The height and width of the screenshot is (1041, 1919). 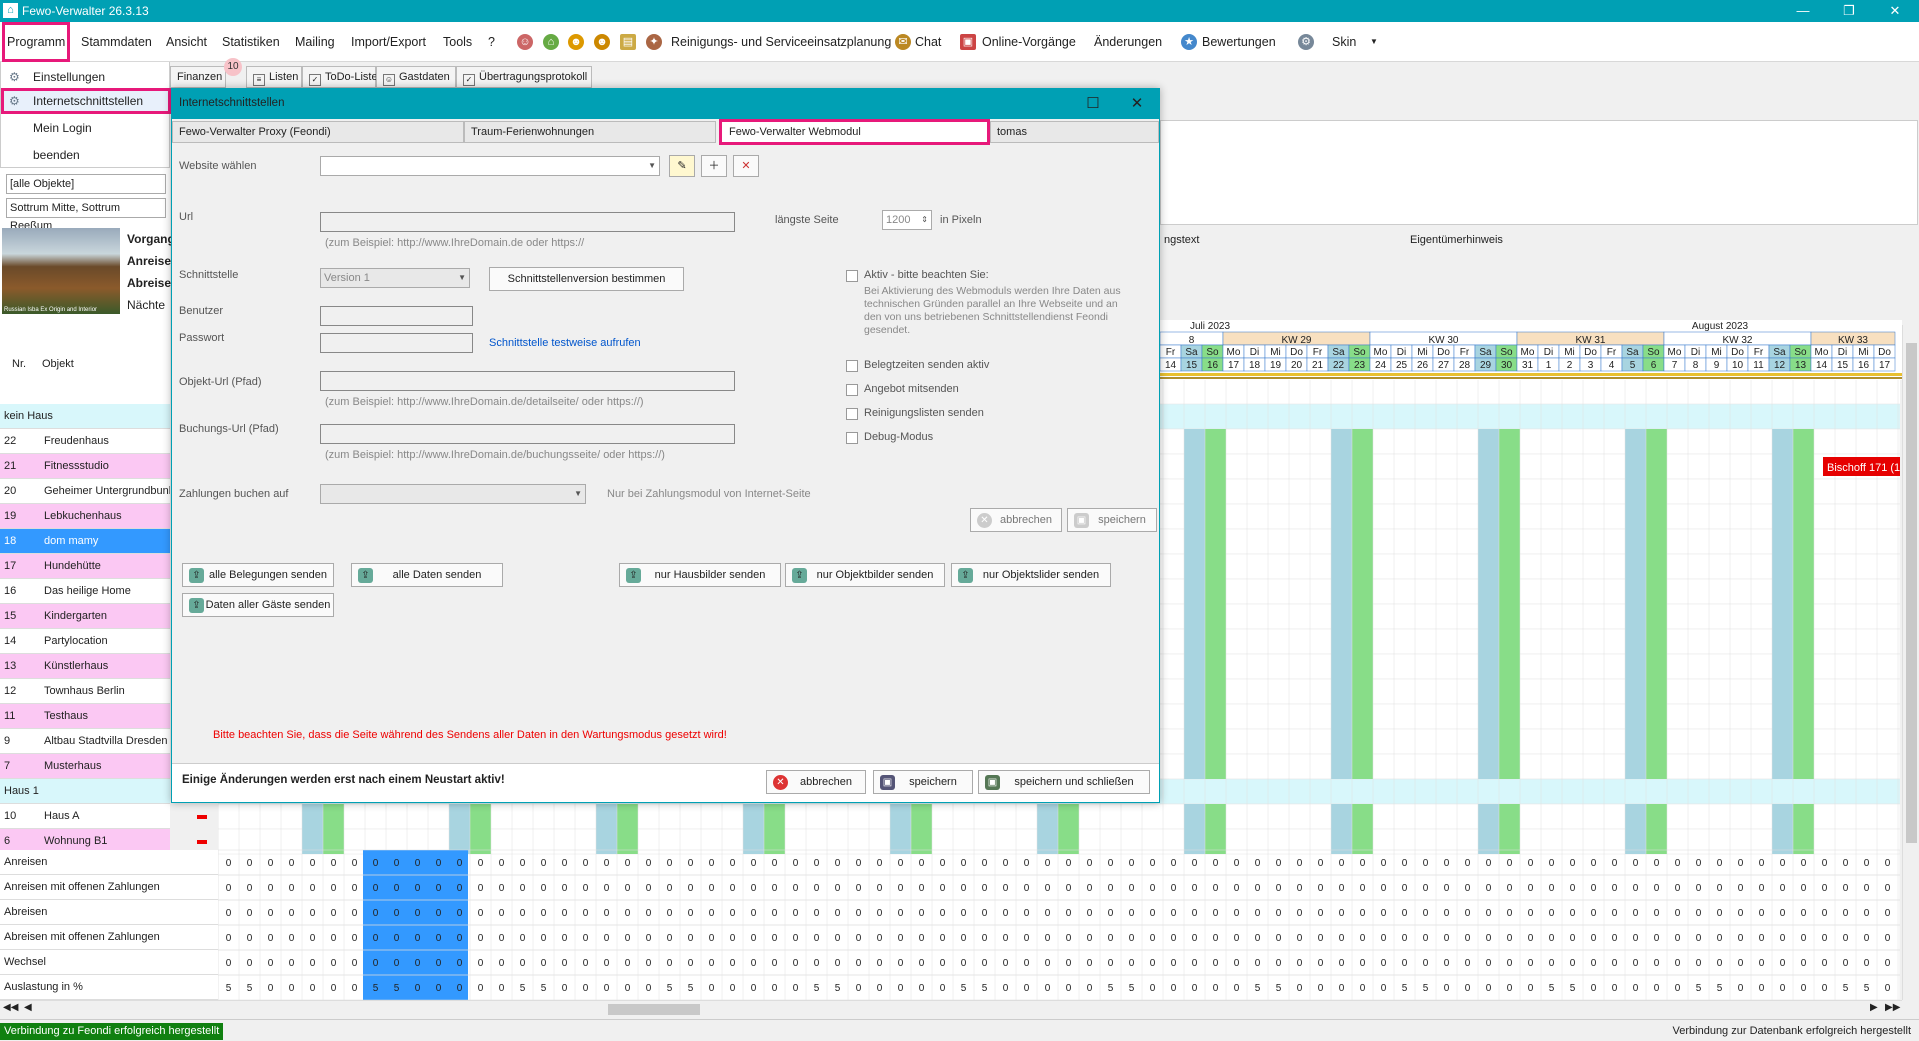 I want to click on debug-checkbox, so click(x=852, y=438).